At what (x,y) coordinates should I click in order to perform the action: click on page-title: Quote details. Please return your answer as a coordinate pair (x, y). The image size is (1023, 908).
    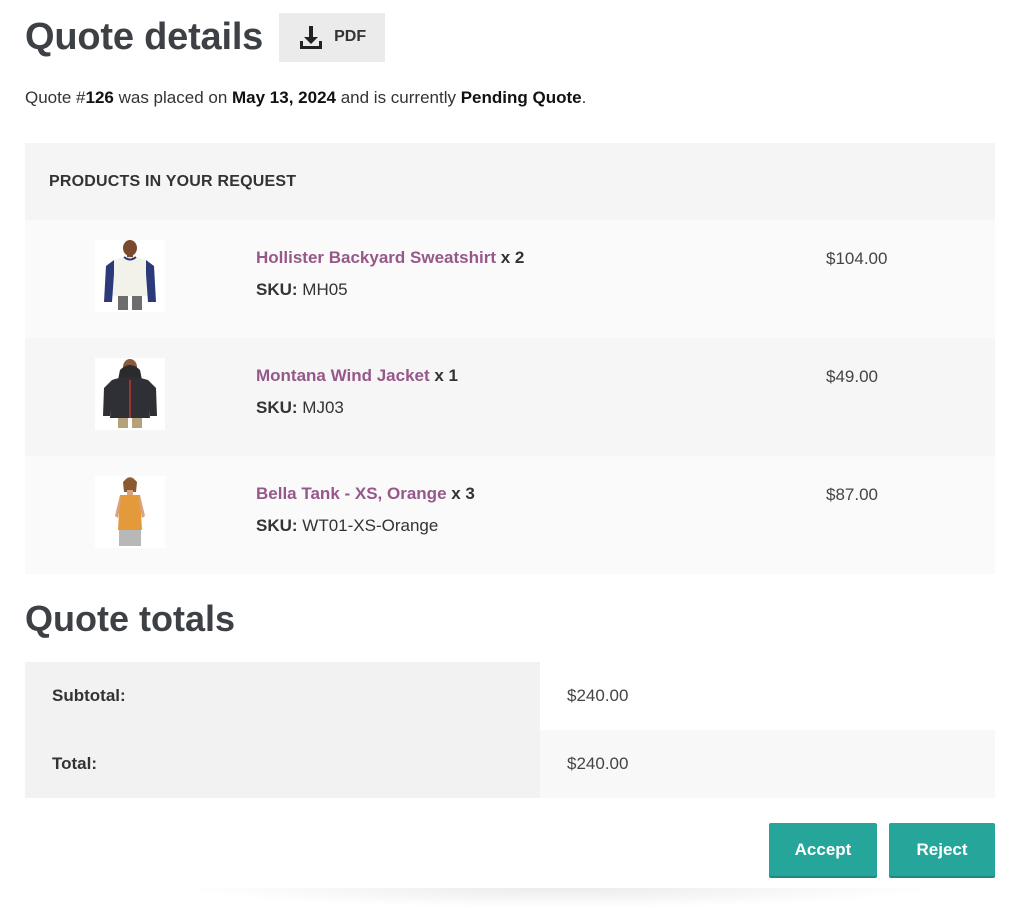
    Looking at the image, I should click on (144, 36).